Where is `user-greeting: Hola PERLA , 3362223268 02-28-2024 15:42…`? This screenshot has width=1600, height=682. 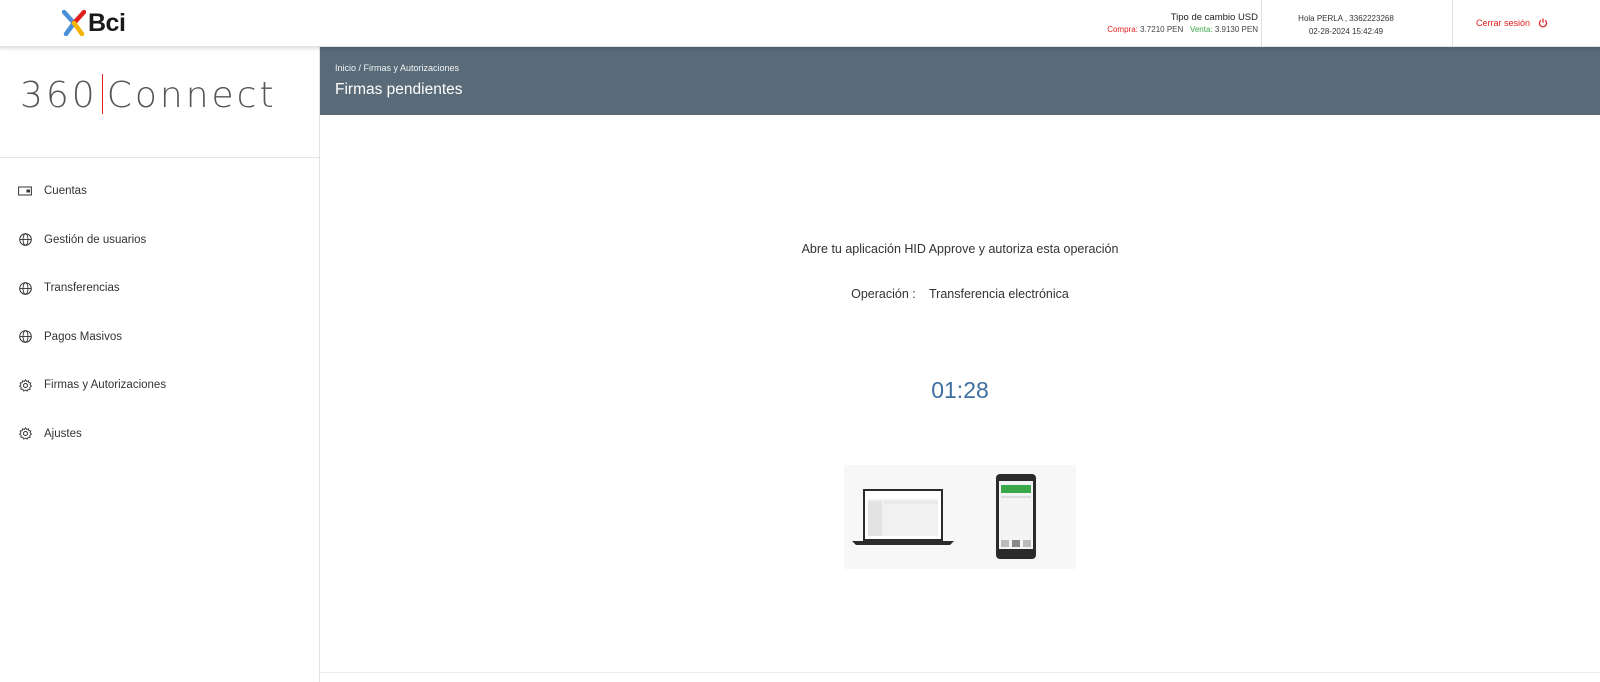 user-greeting: Hola PERLA , 3362223268 02-28-2024 15:42… is located at coordinates (1346, 25).